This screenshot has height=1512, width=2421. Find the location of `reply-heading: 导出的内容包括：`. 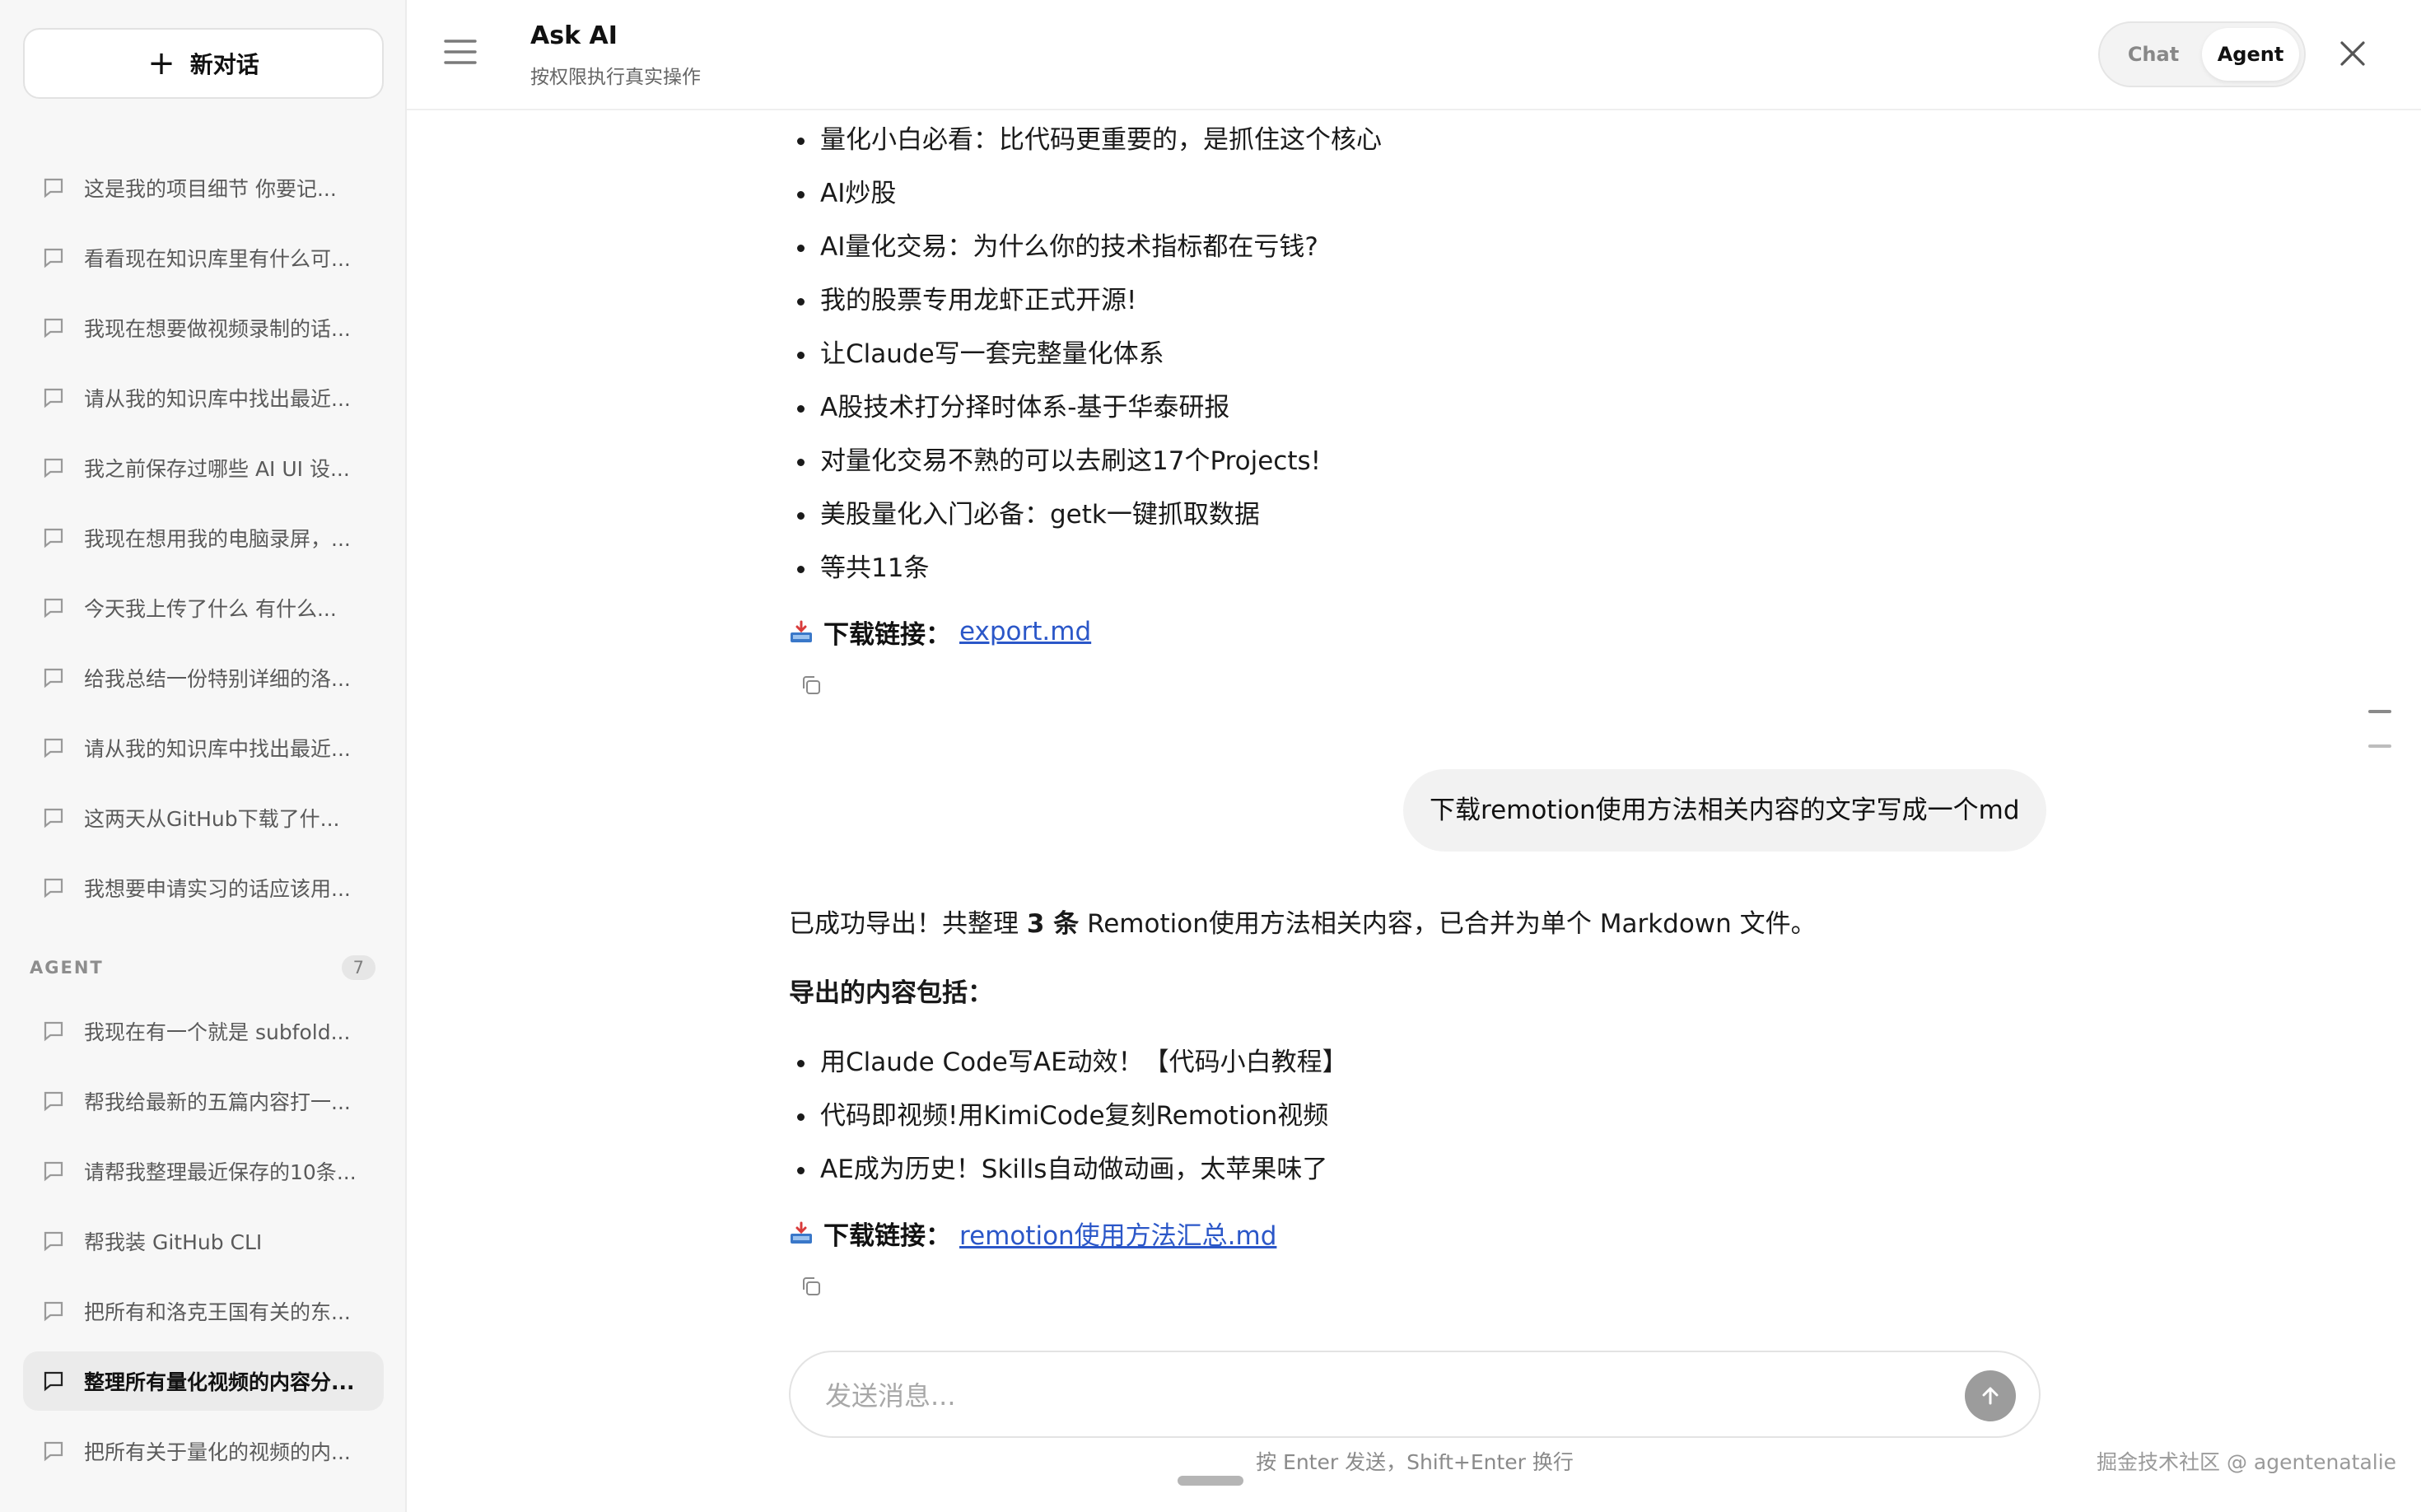

reply-heading: 导出的内容包括： is located at coordinates (891, 993).